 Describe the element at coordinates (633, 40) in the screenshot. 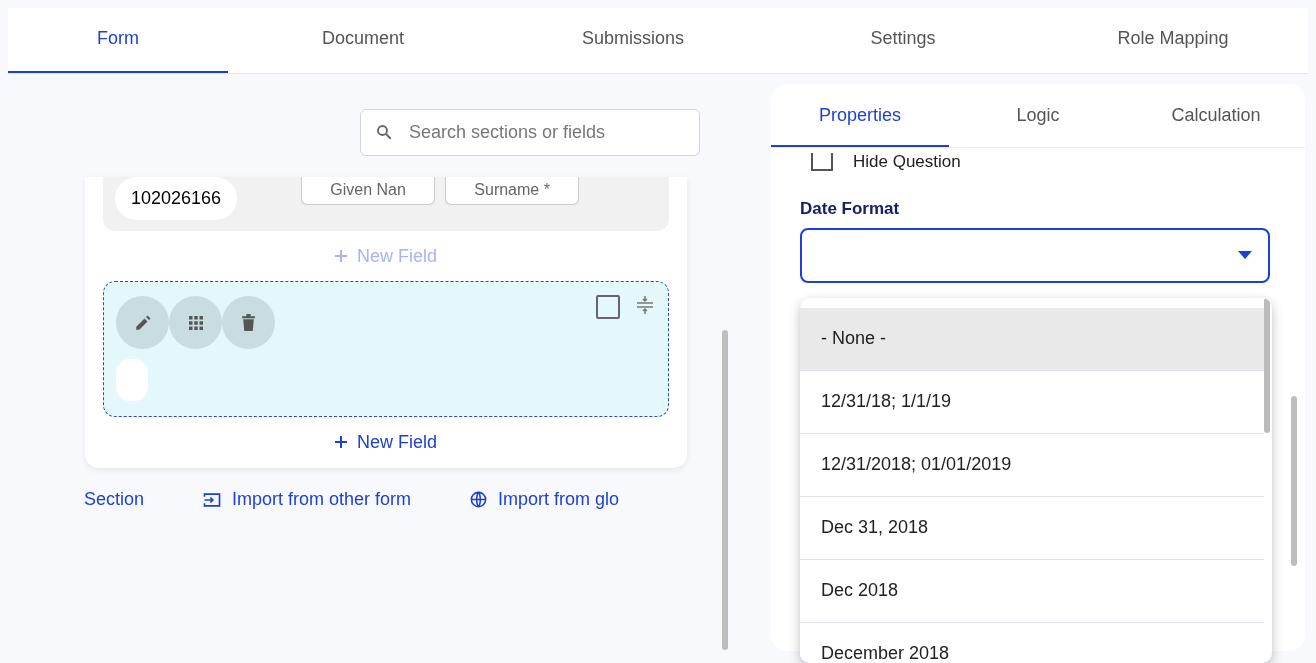

I see `tab: Submissions` at that location.